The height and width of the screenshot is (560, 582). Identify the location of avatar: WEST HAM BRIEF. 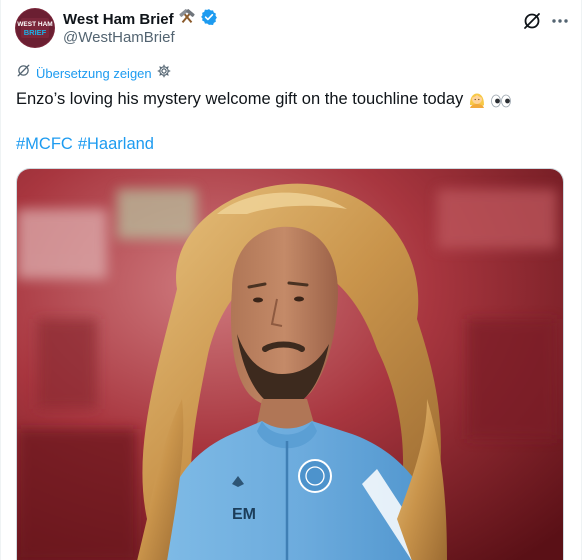
(35, 28).